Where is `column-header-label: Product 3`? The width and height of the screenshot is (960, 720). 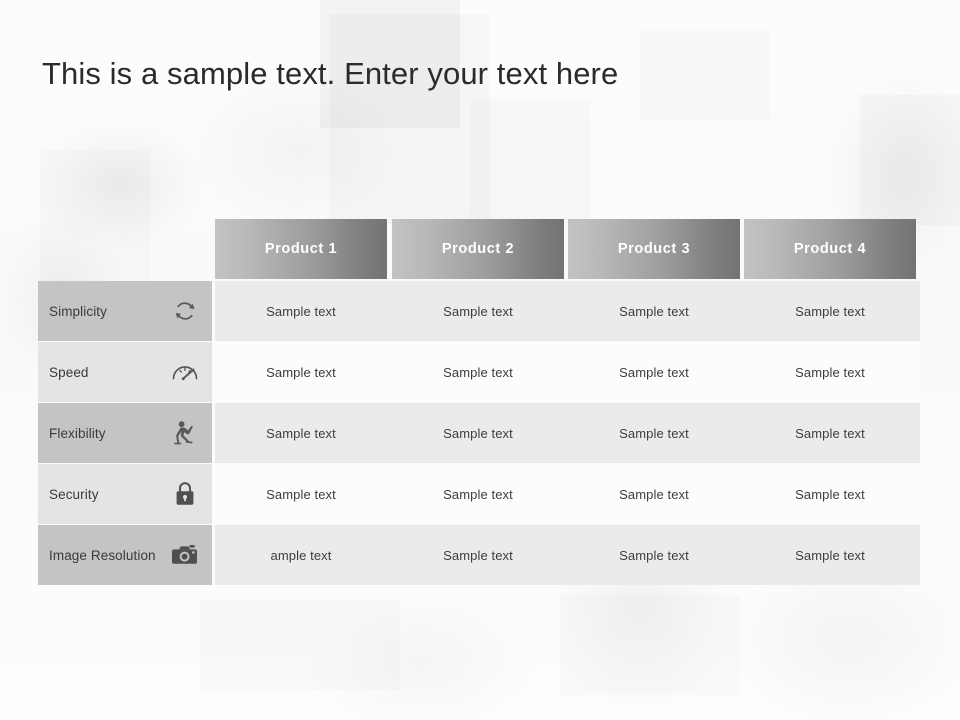 column-header-label: Product 3 is located at coordinates (654, 249).